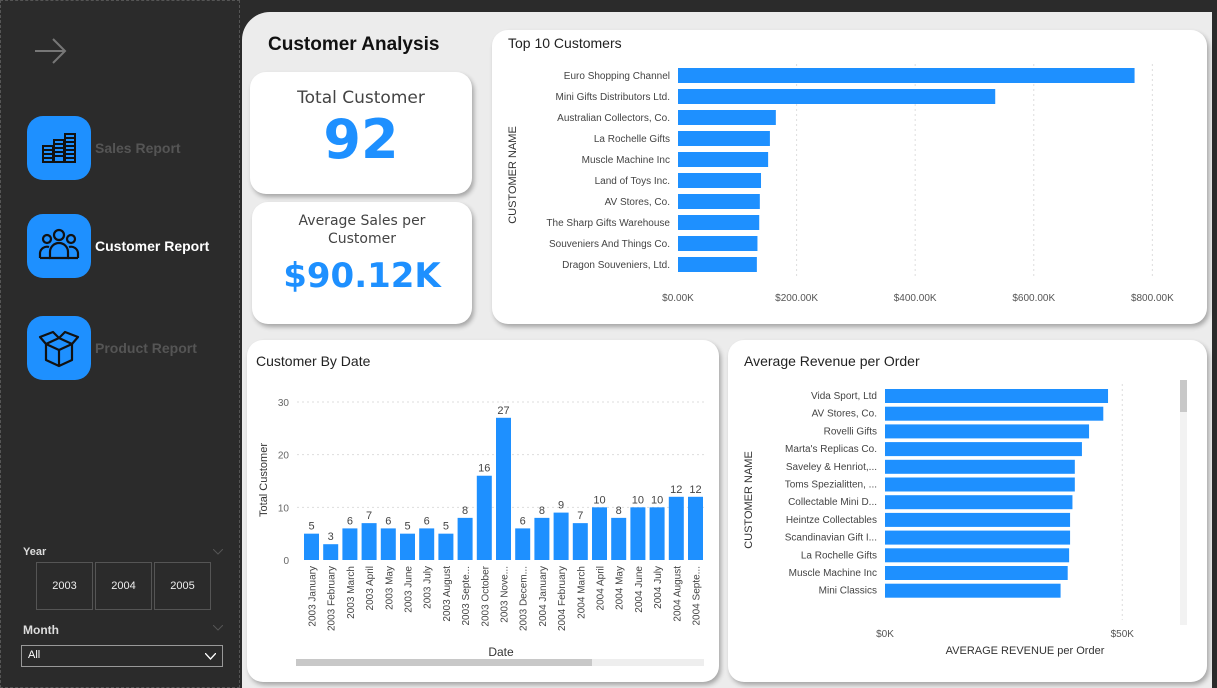 Image resolution: width=1217 pixels, height=688 pixels. Describe the element at coordinates (59, 148) in the screenshot. I see `coins-stack-icon` at that location.